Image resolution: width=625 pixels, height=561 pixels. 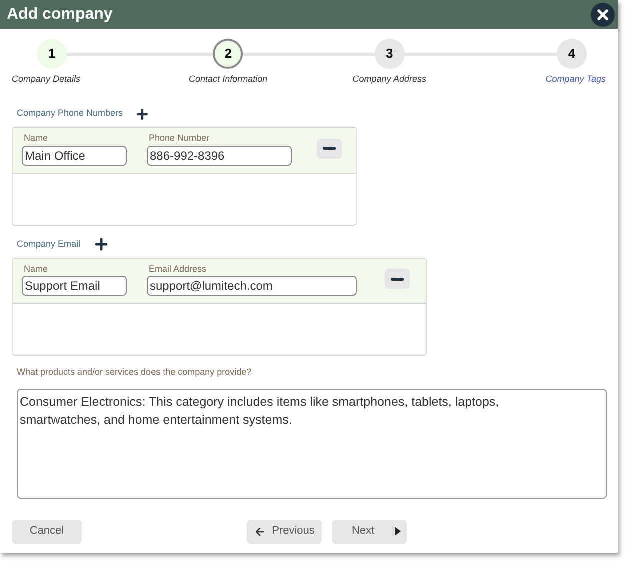 What do you see at coordinates (135, 372) in the screenshot?
I see `question-label: What products and/or services does the company provide?` at bounding box center [135, 372].